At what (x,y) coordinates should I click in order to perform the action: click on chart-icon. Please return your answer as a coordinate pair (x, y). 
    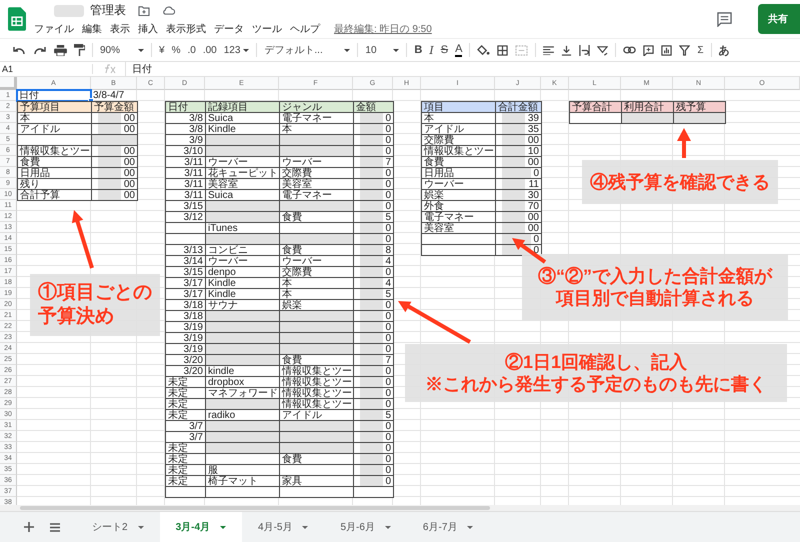
    Looking at the image, I should click on (666, 50).